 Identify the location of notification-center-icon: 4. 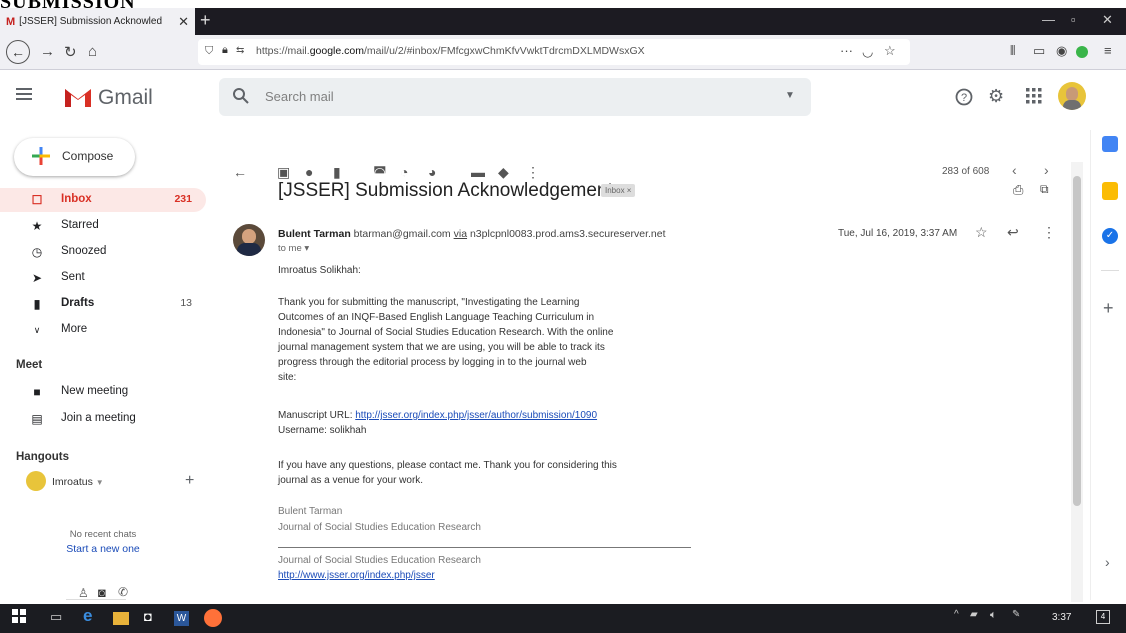
(1103, 617).